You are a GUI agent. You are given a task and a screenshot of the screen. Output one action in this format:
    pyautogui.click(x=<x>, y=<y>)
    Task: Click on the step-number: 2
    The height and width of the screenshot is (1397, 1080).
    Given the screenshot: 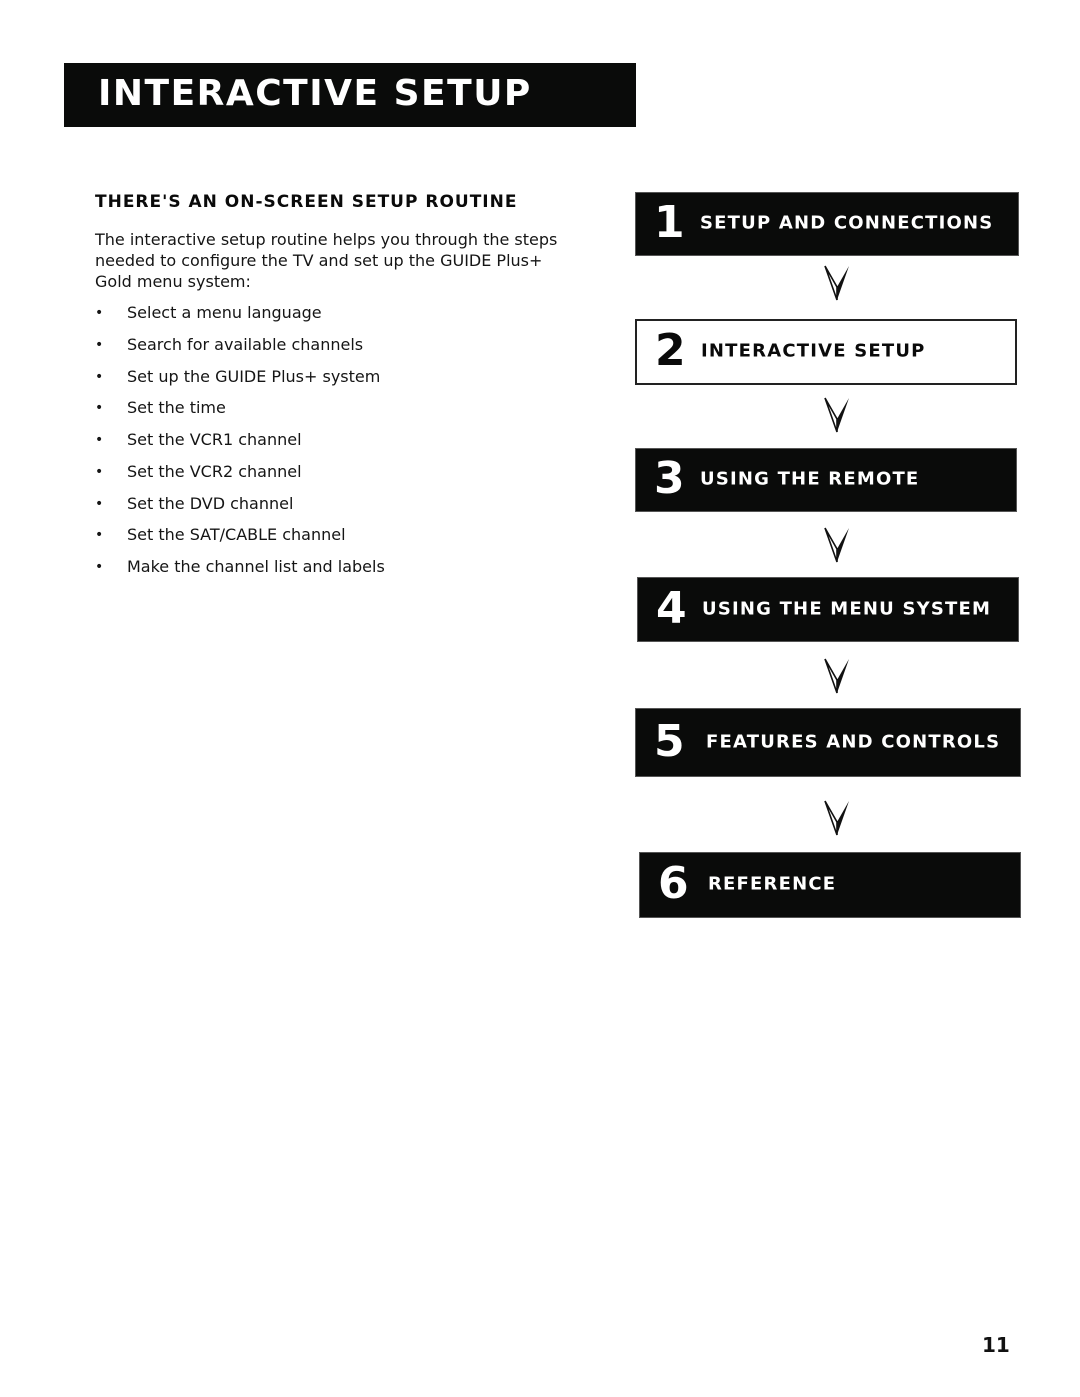 What is the action you would take?
    pyautogui.click(x=670, y=351)
    